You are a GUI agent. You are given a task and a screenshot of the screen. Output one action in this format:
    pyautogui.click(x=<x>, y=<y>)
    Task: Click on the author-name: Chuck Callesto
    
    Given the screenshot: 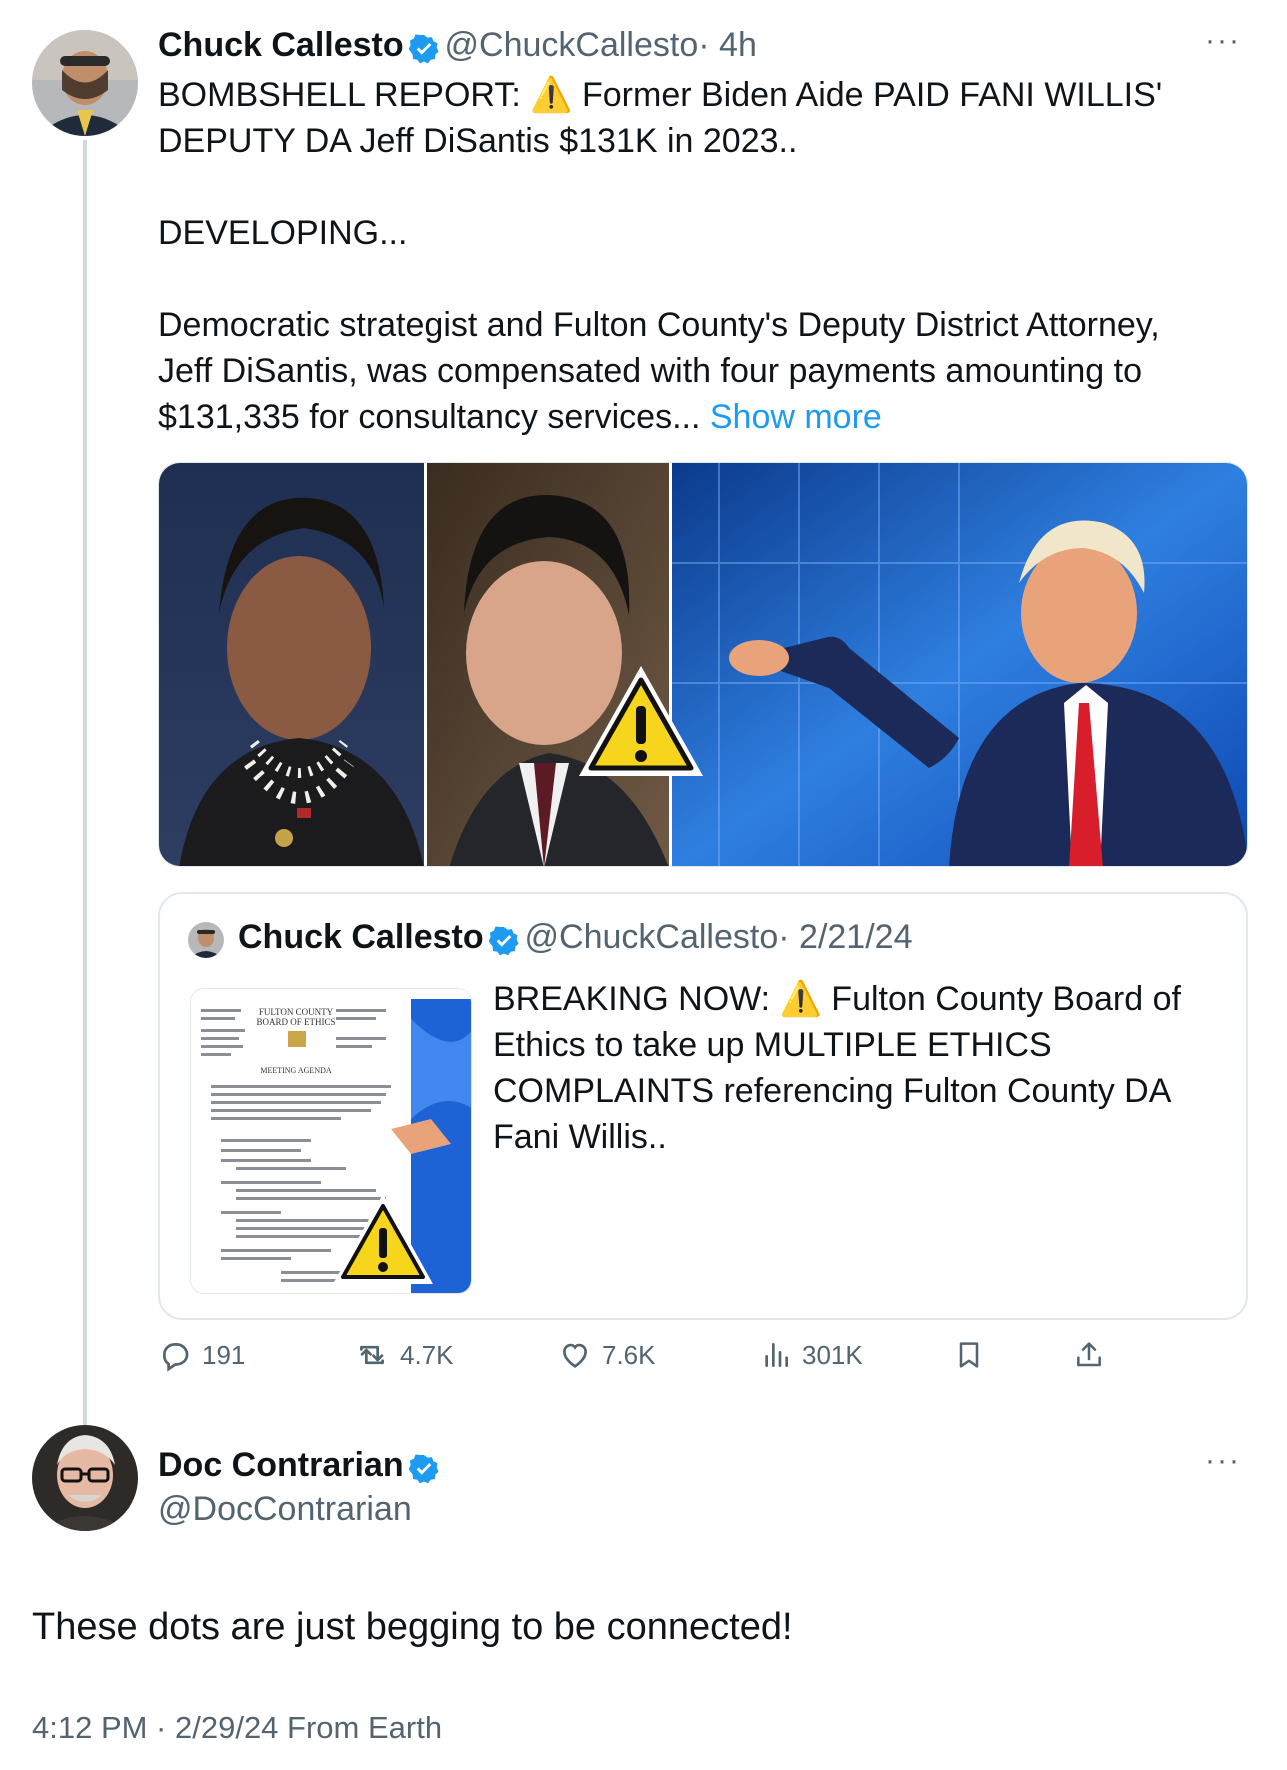 What is the action you would take?
    pyautogui.click(x=281, y=45)
    